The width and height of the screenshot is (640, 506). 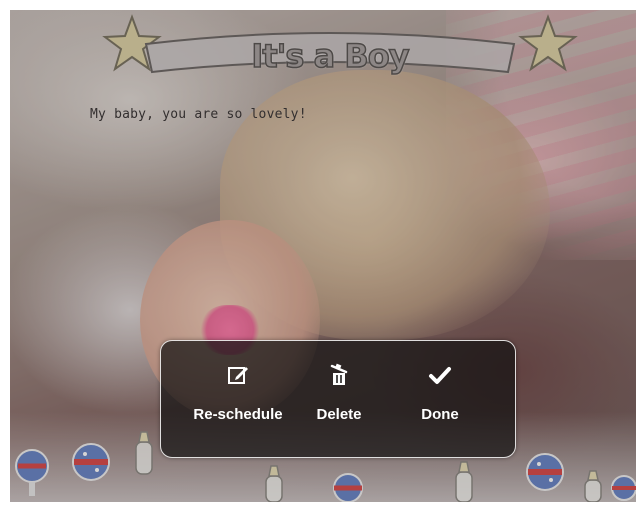 I want to click on edit-icon, so click(x=238, y=375).